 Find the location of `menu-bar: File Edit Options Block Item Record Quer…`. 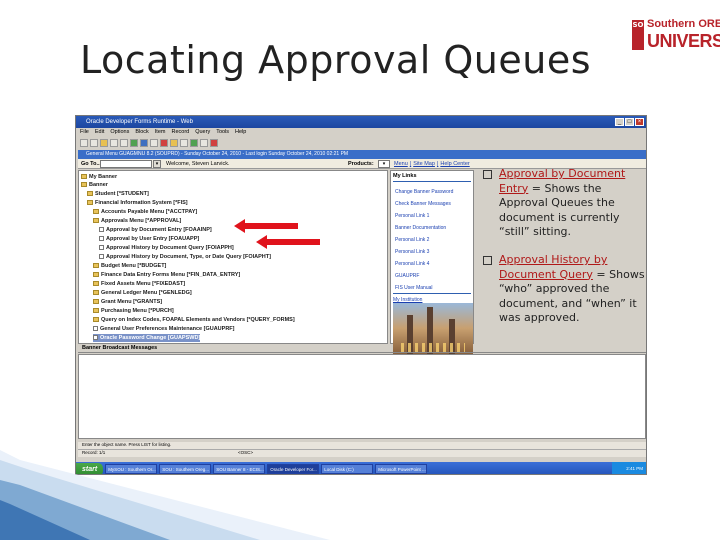

menu-bar: File Edit Options Block Item Record Quer… is located at coordinates (361, 132).